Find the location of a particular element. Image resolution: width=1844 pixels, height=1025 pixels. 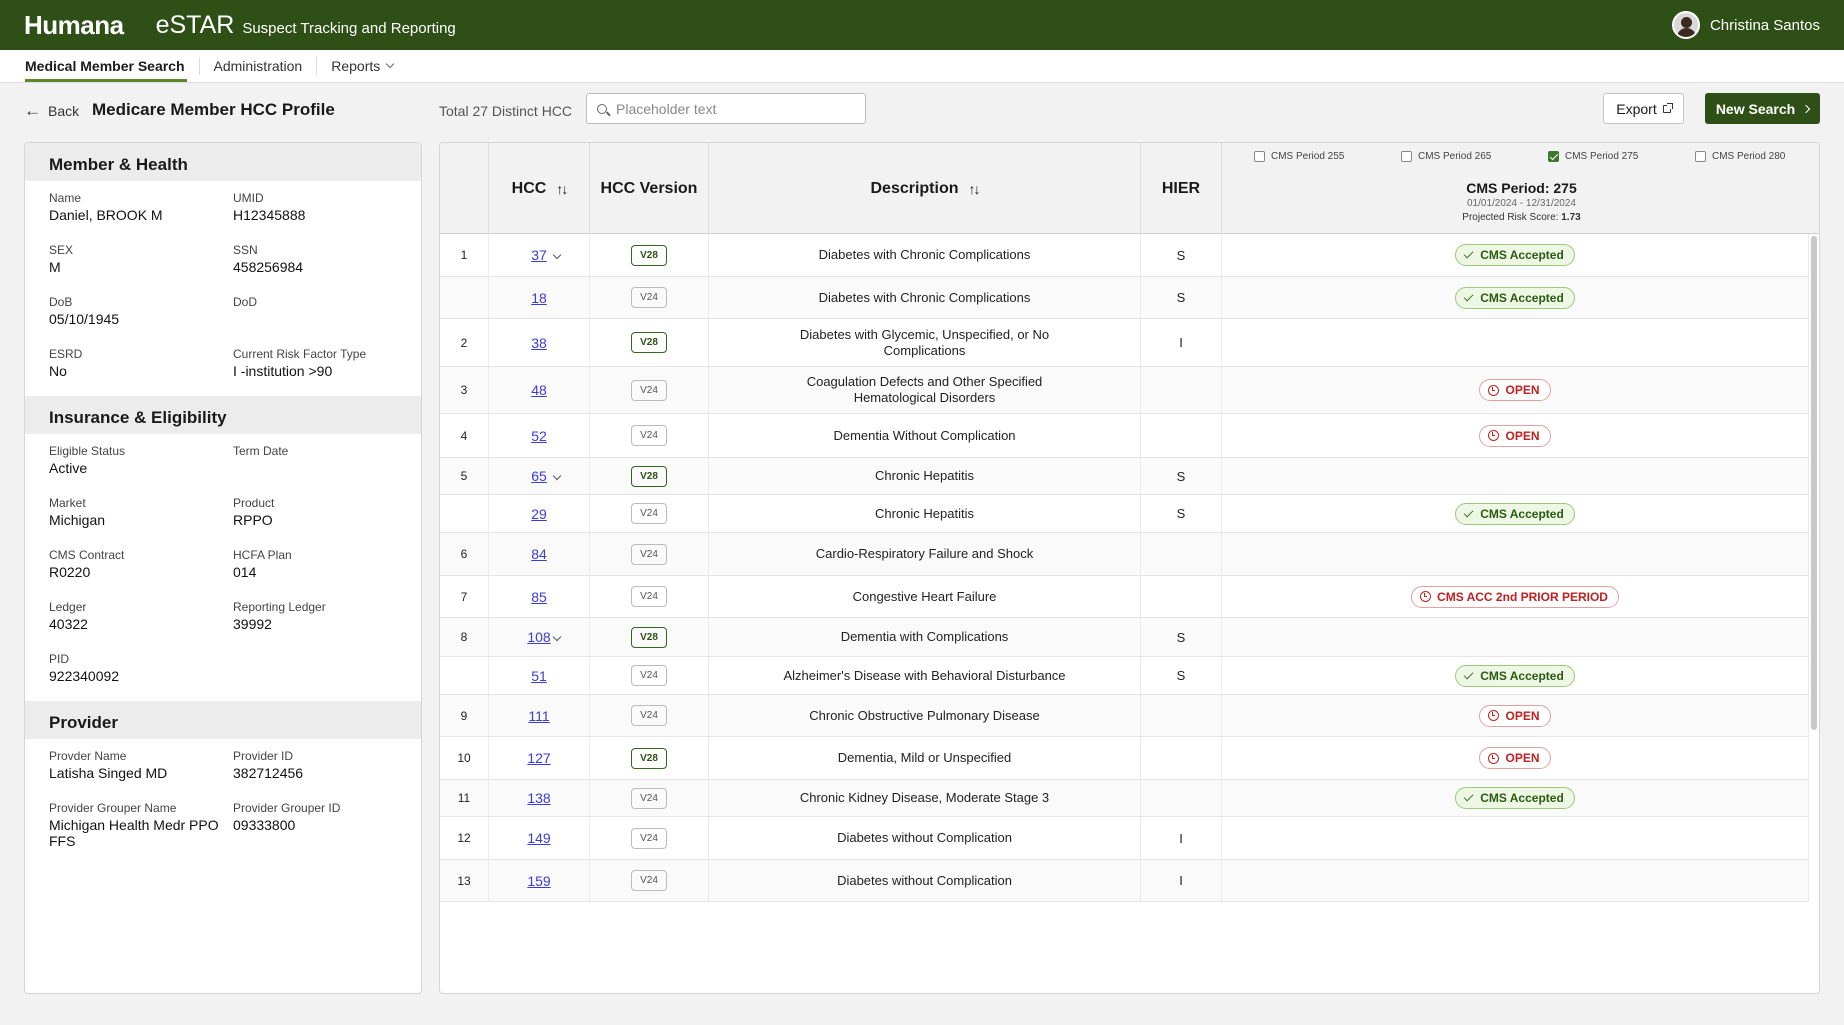

cell-row-number: 13 is located at coordinates (464, 880).